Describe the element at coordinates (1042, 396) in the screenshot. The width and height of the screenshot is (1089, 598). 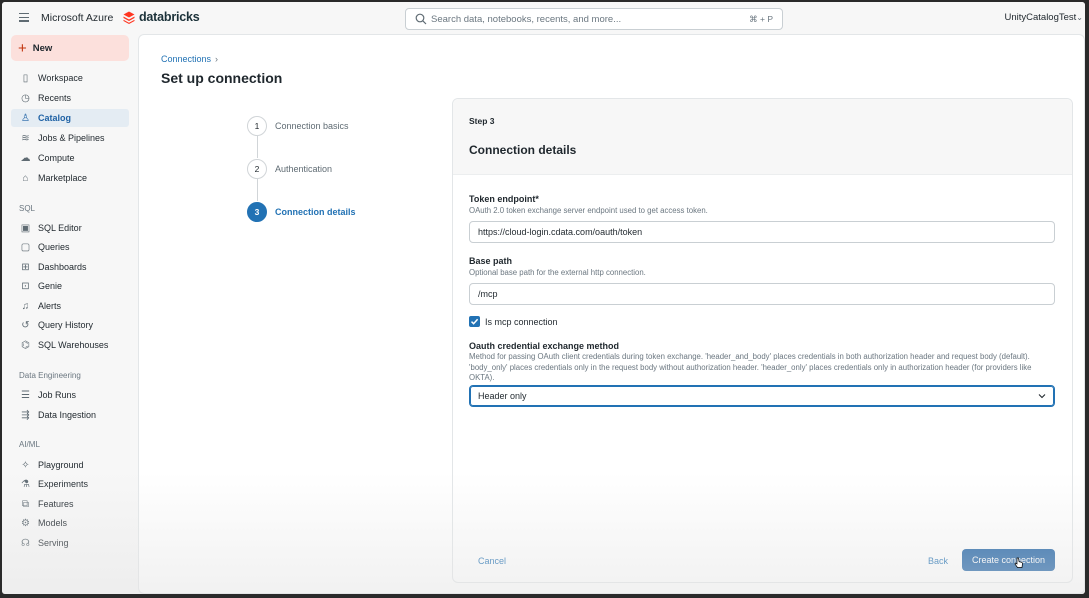
I see `chevron-down-icon` at that location.